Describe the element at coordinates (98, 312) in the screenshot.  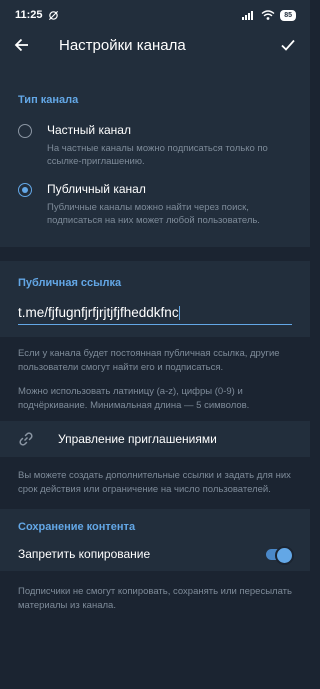
I see `public-link-value: t.me/fjfugnfjrfjrjtjfjfheddkfnc` at that location.